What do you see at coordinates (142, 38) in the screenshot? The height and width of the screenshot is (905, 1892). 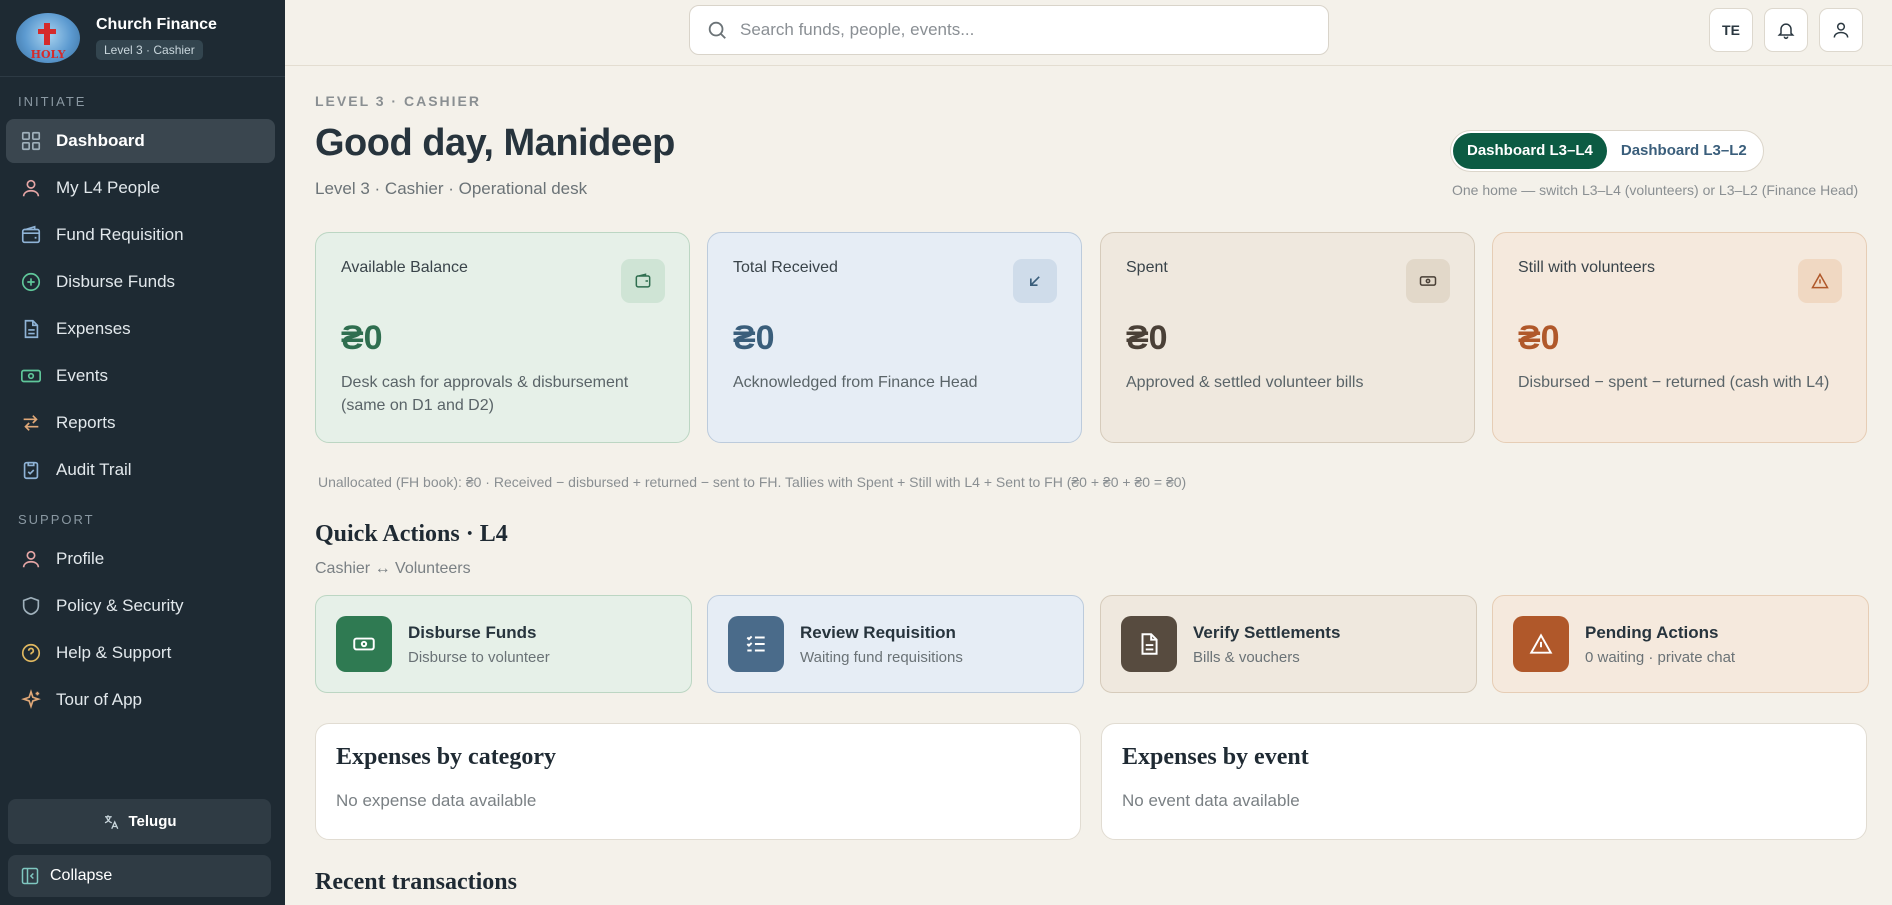 I see `brand: HOLY Church Finance Level 3 · Cashier` at bounding box center [142, 38].